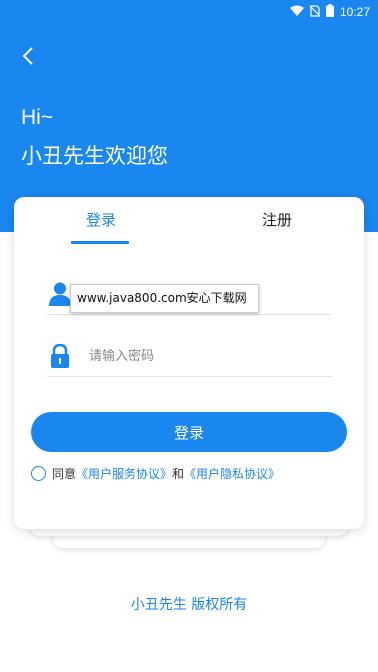 Image resolution: width=378 pixels, height=672 pixels. What do you see at coordinates (189, 432) in the screenshot?
I see `login-button: 登录` at bounding box center [189, 432].